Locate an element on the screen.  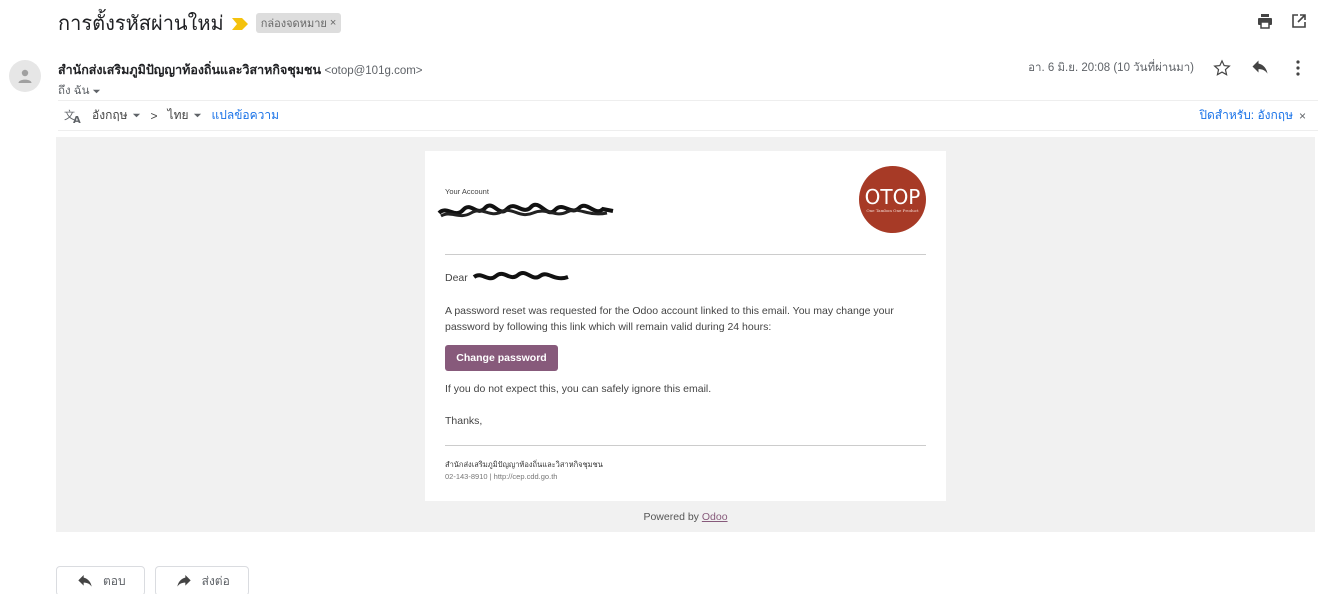
source-language-label: อังกฤษ is located at coordinates (110, 115).